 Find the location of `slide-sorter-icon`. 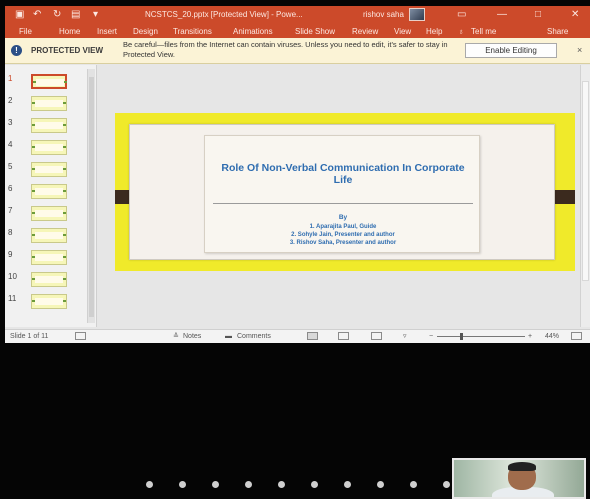

slide-sorter-icon is located at coordinates (343, 336).